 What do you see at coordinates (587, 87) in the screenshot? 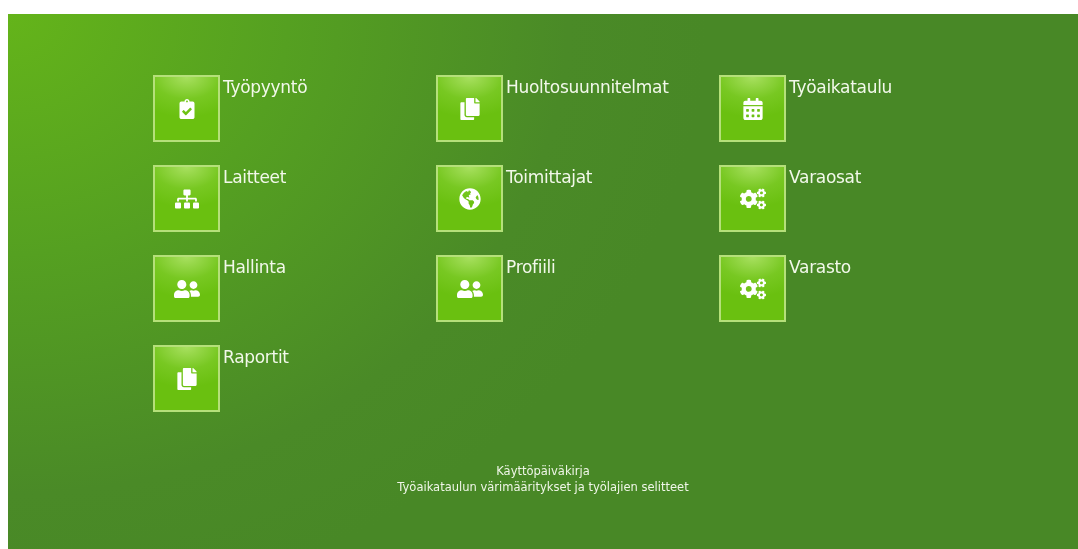
I see `tile-label: Huoltosuunnitelmat` at bounding box center [587, 87].